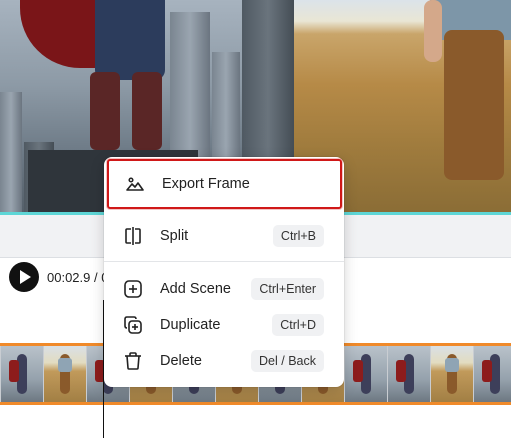 The image size is (511, 438). What do you see at coordinates (298, 236) in the screenshot?
I see `shortcut-badge: Ctrl+B` at bounding box center [298, 236].